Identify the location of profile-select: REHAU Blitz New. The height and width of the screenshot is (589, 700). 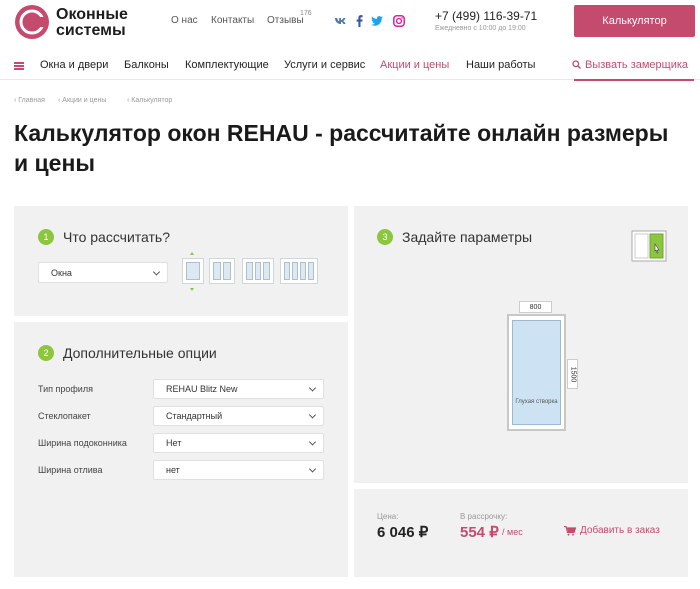
(238, 389).